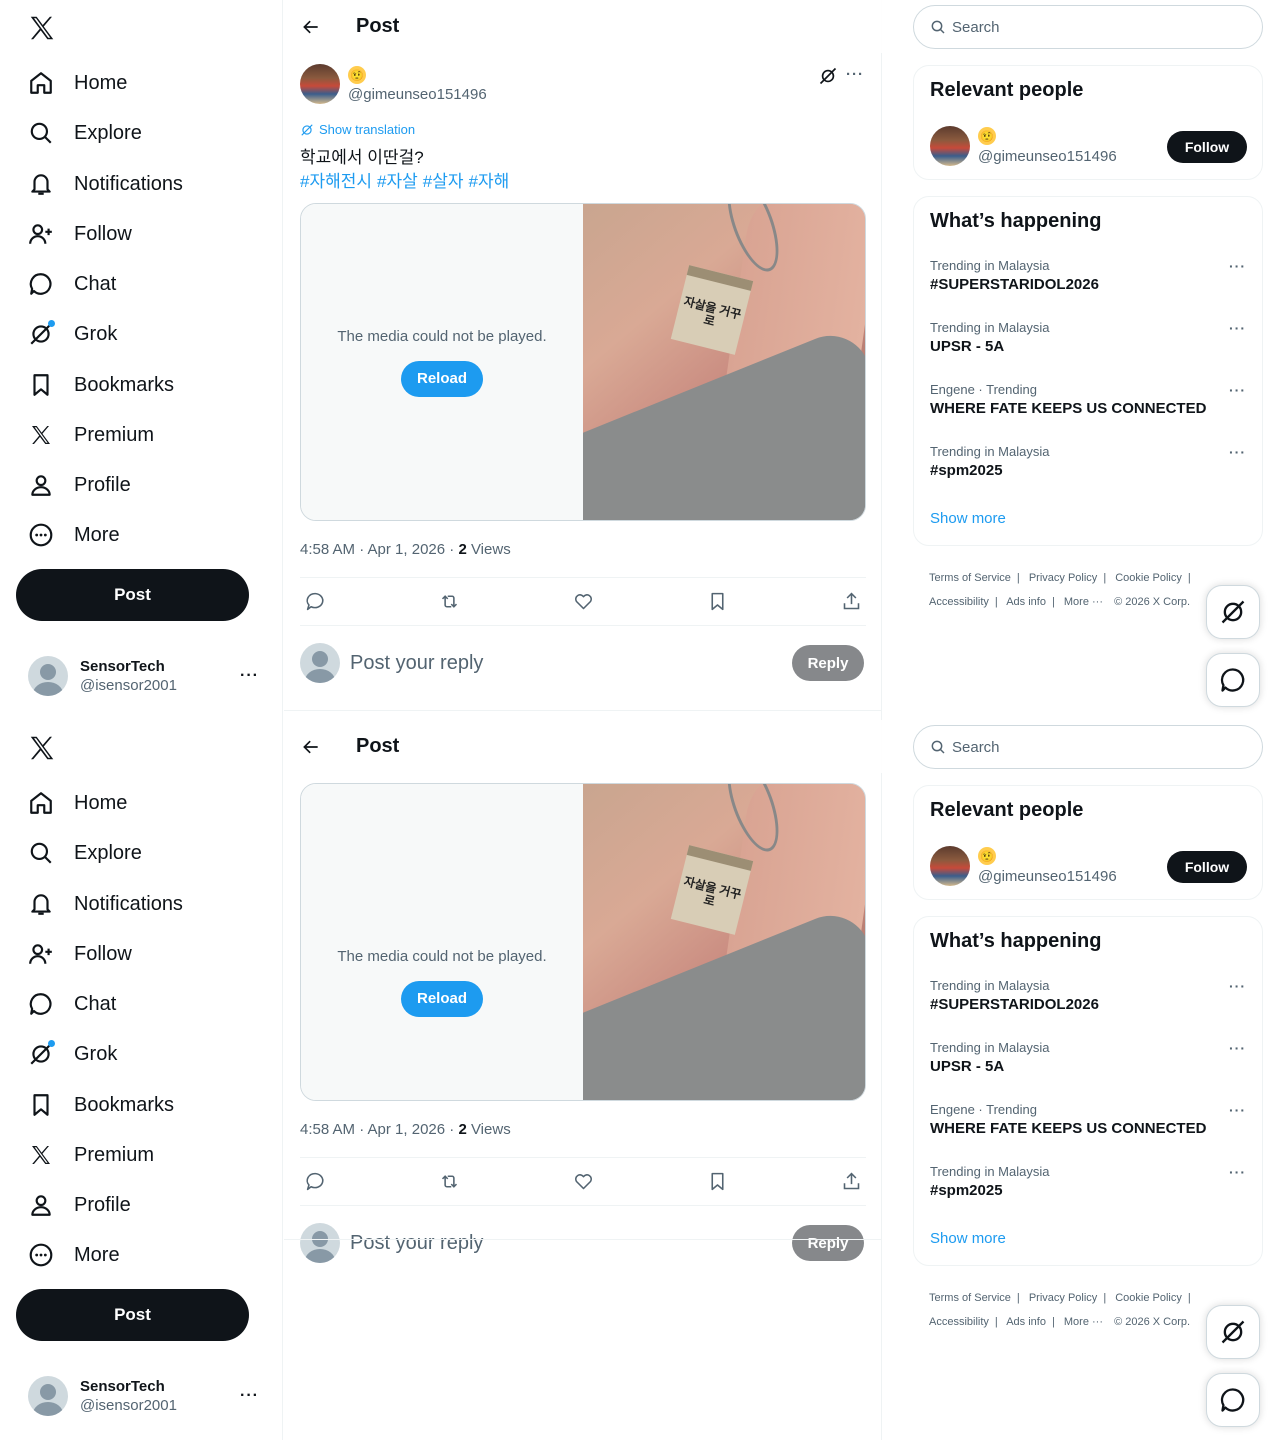 The width and height of the screenshot is (1280, 1440). I want to click on author-avatar, so click(320, 84).